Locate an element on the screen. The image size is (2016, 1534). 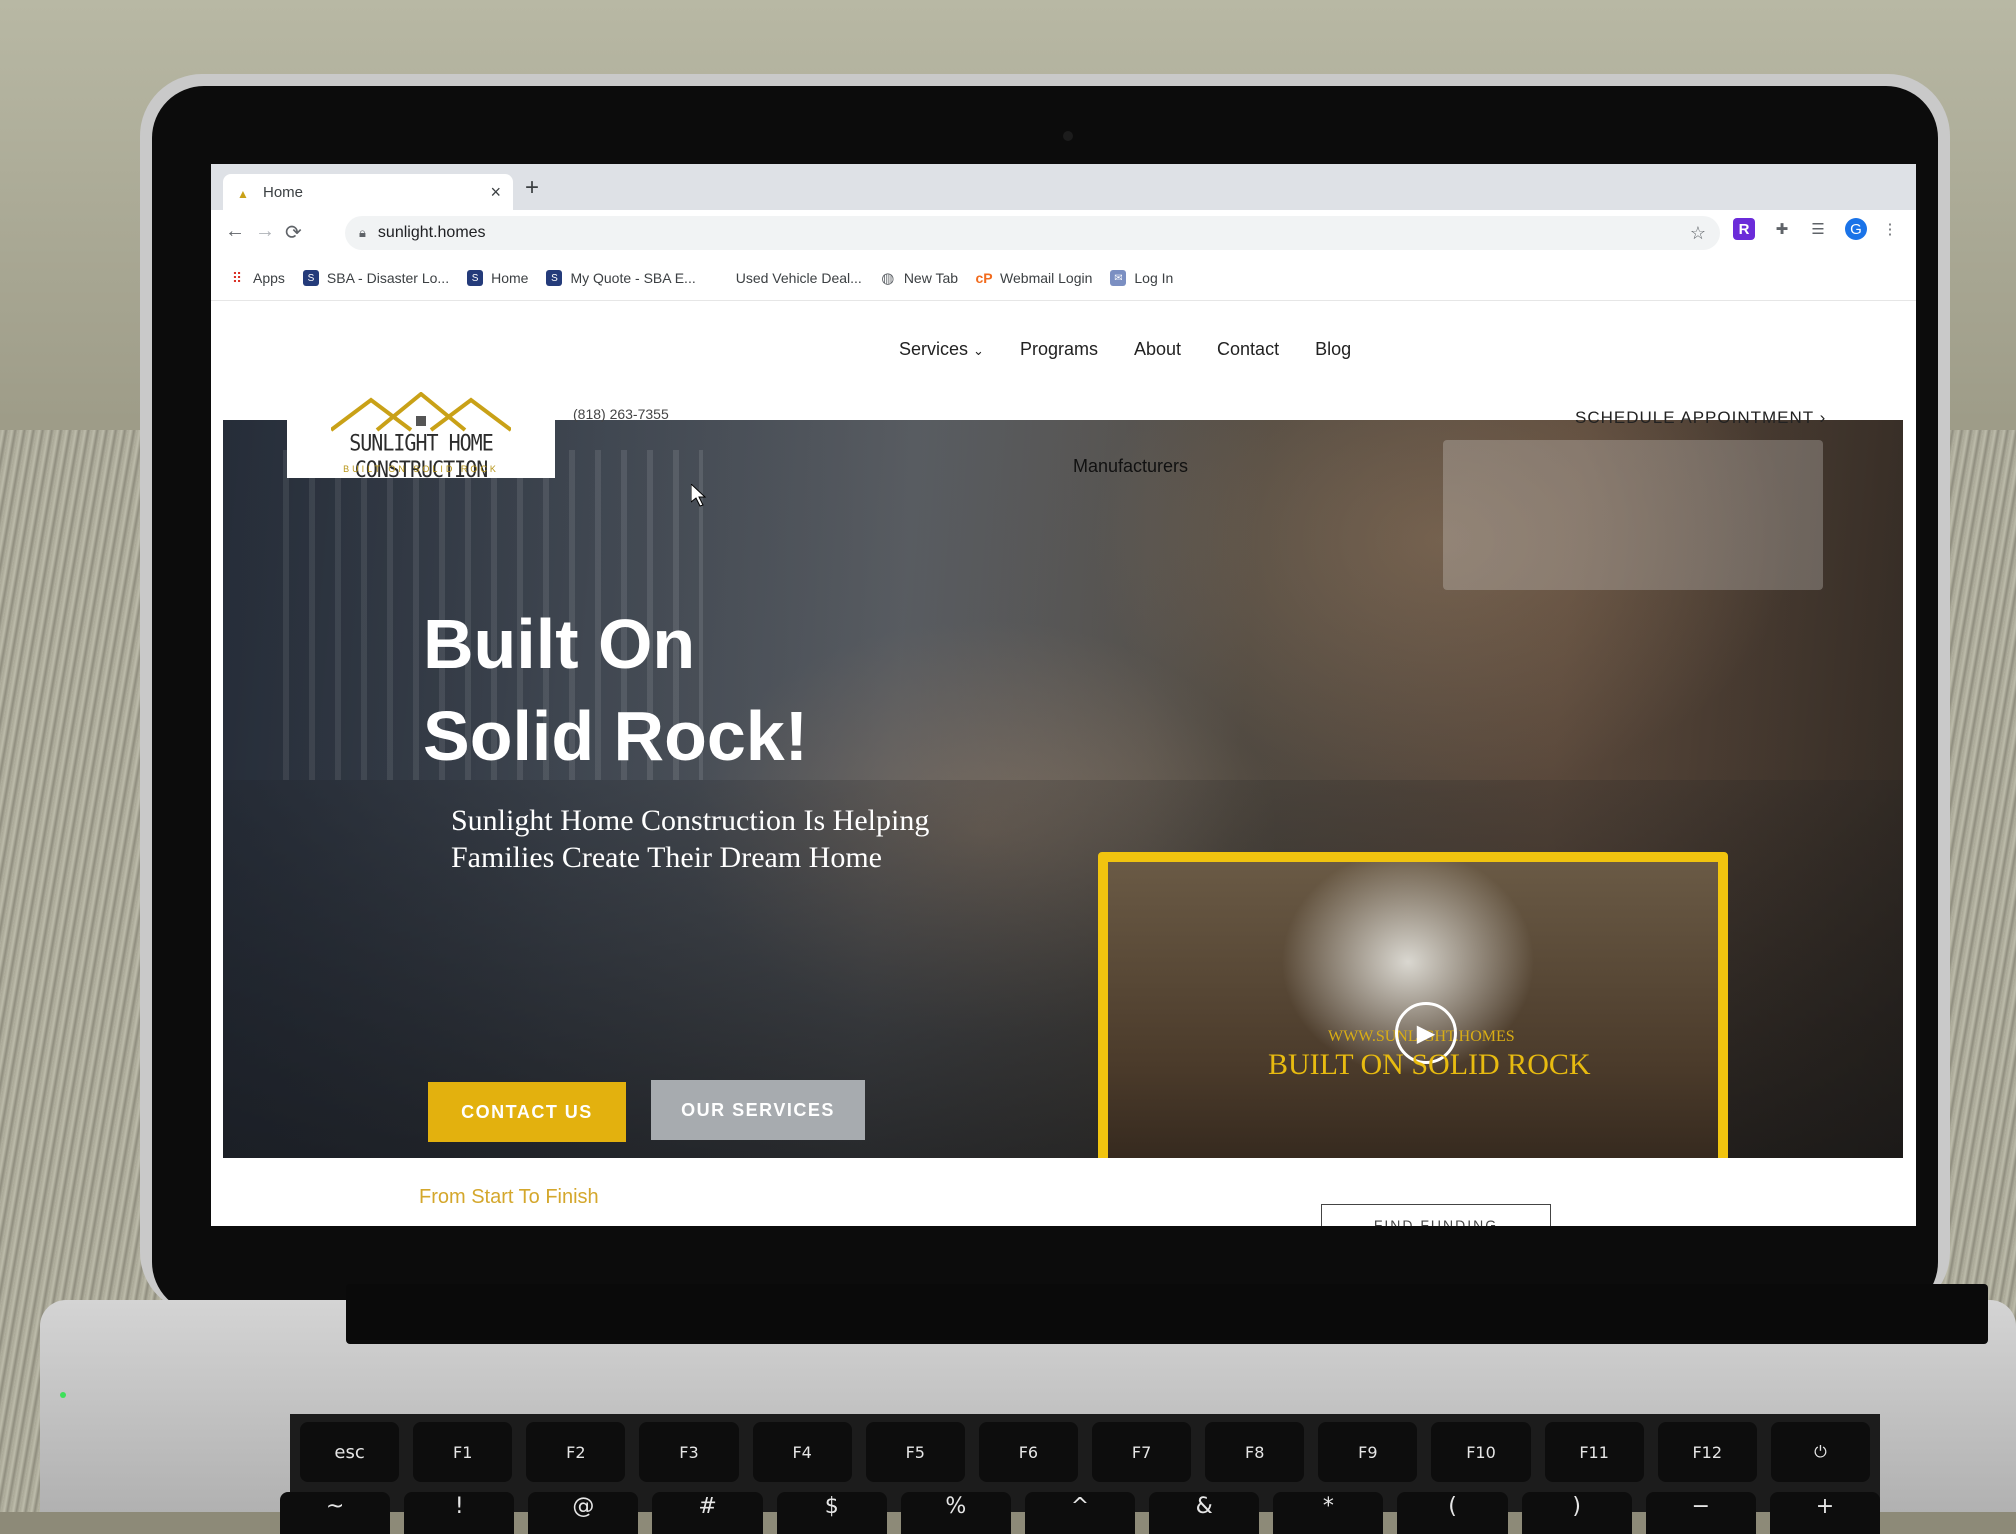
chrome-menu-icon: ⋮ is located at coordinates (1890, 229).